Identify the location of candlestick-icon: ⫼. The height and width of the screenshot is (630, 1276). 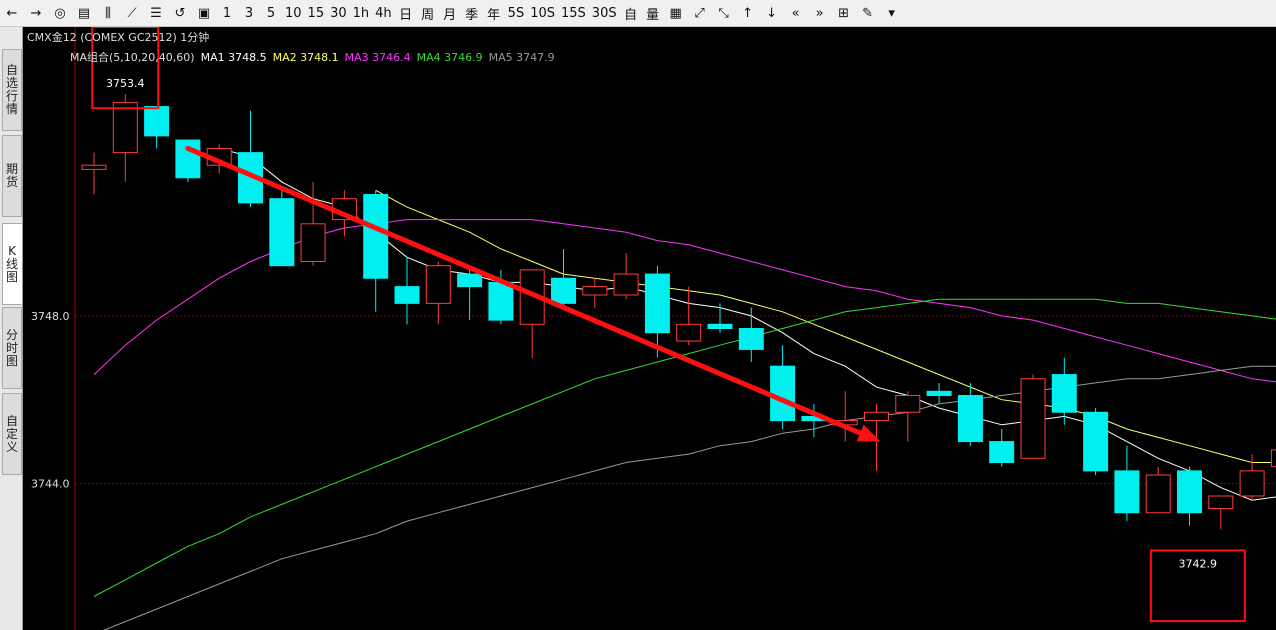
(108, 13).